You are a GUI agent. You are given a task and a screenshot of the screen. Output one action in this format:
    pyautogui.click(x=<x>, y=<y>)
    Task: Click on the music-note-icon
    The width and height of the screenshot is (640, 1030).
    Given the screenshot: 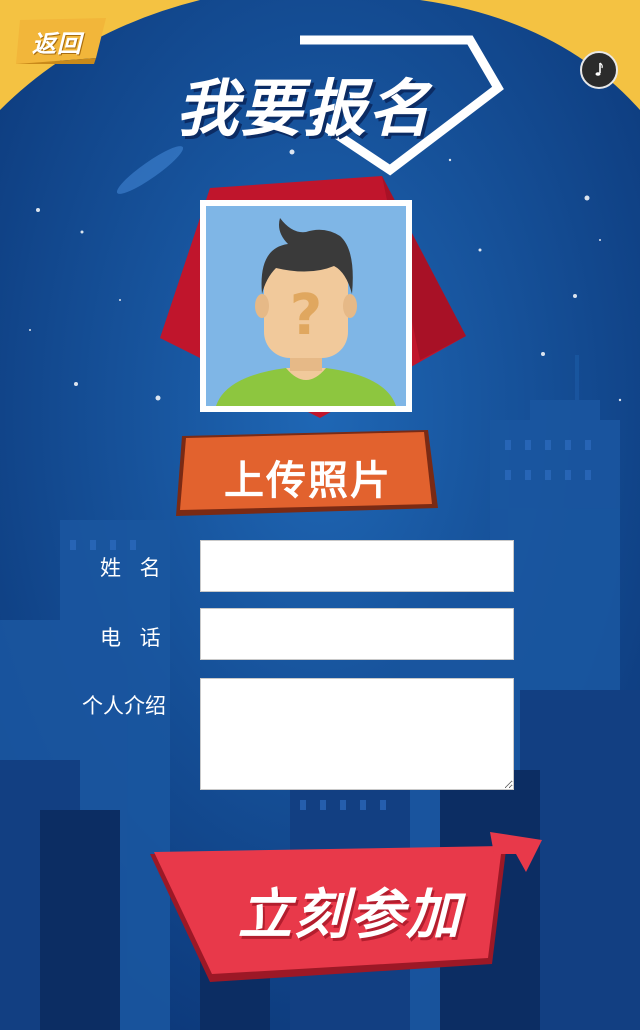 What is the action you would take?
    pyautogui.click(x=599, y=69)
    